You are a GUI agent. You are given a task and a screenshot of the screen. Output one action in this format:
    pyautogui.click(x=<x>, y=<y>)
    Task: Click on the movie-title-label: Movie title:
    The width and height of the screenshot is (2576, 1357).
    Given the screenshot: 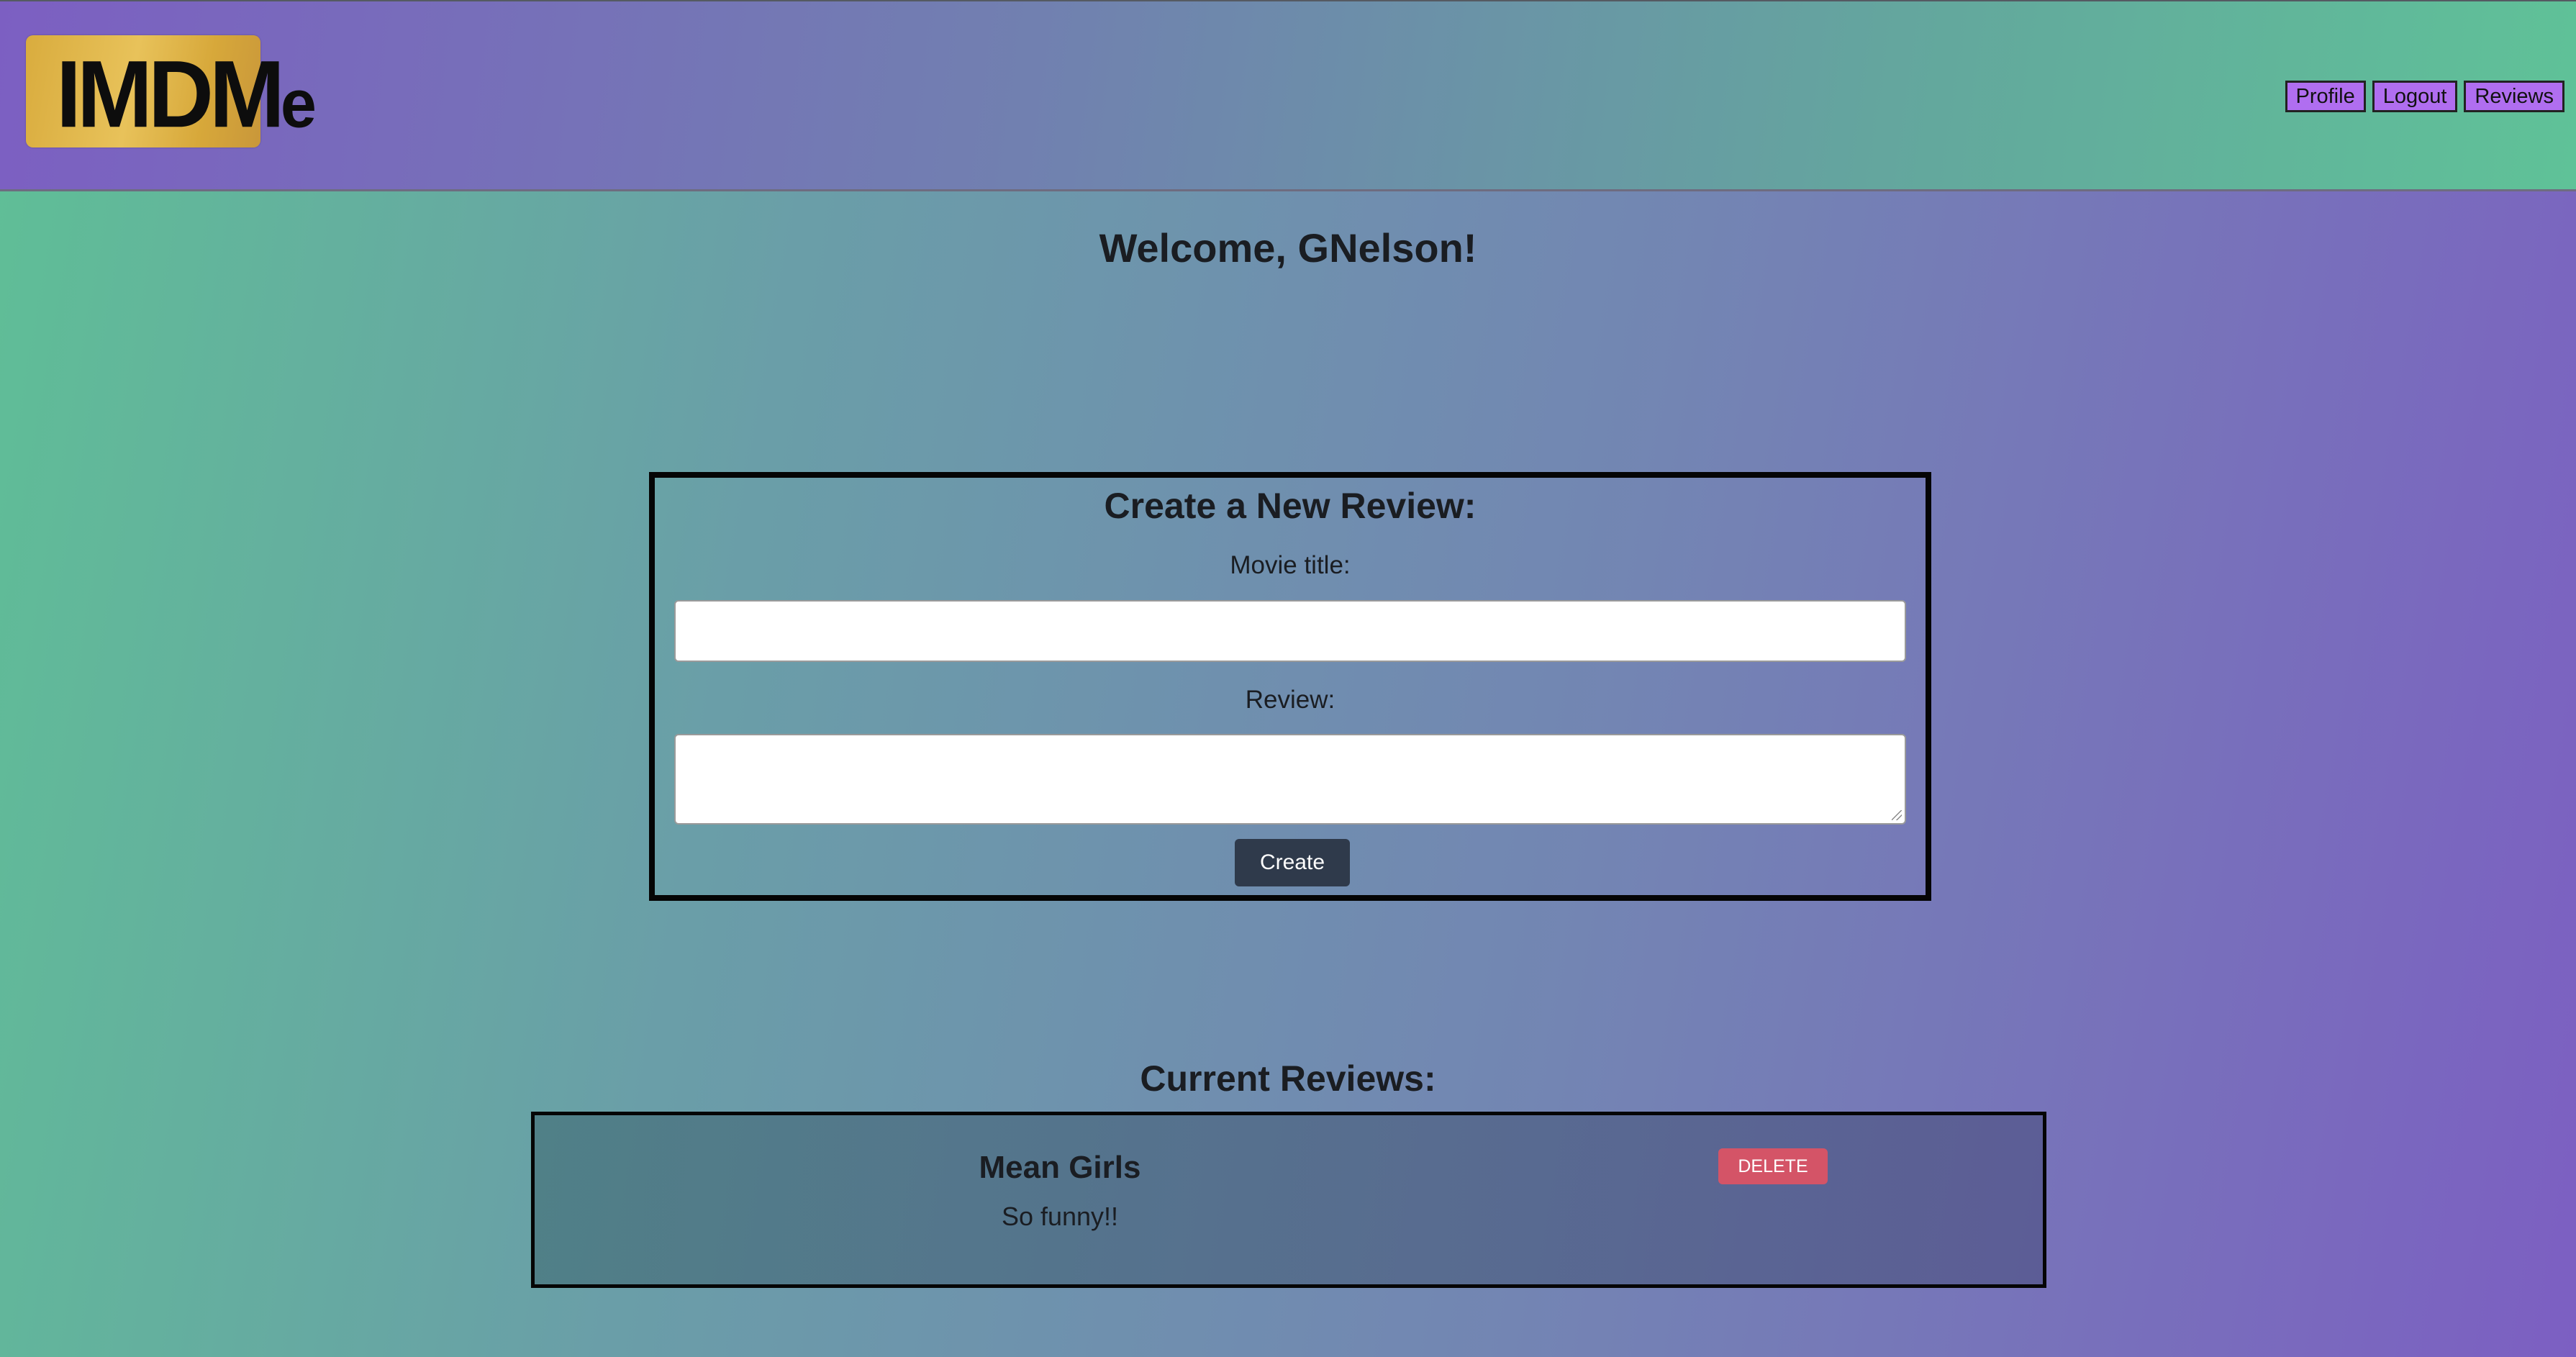 What is the action you would take?
    pyautogui.click(x=1290, y=565)
    